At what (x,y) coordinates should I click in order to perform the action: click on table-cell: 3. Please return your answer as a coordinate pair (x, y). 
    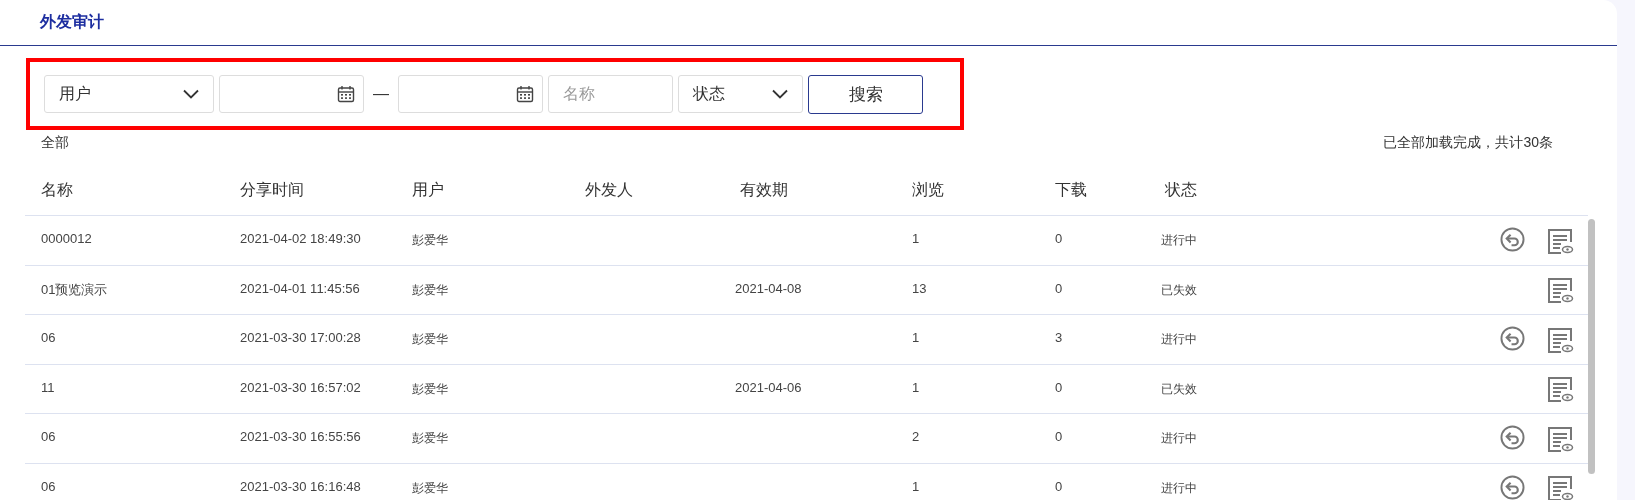
    Looking at the image, I should click on (1059, 337).